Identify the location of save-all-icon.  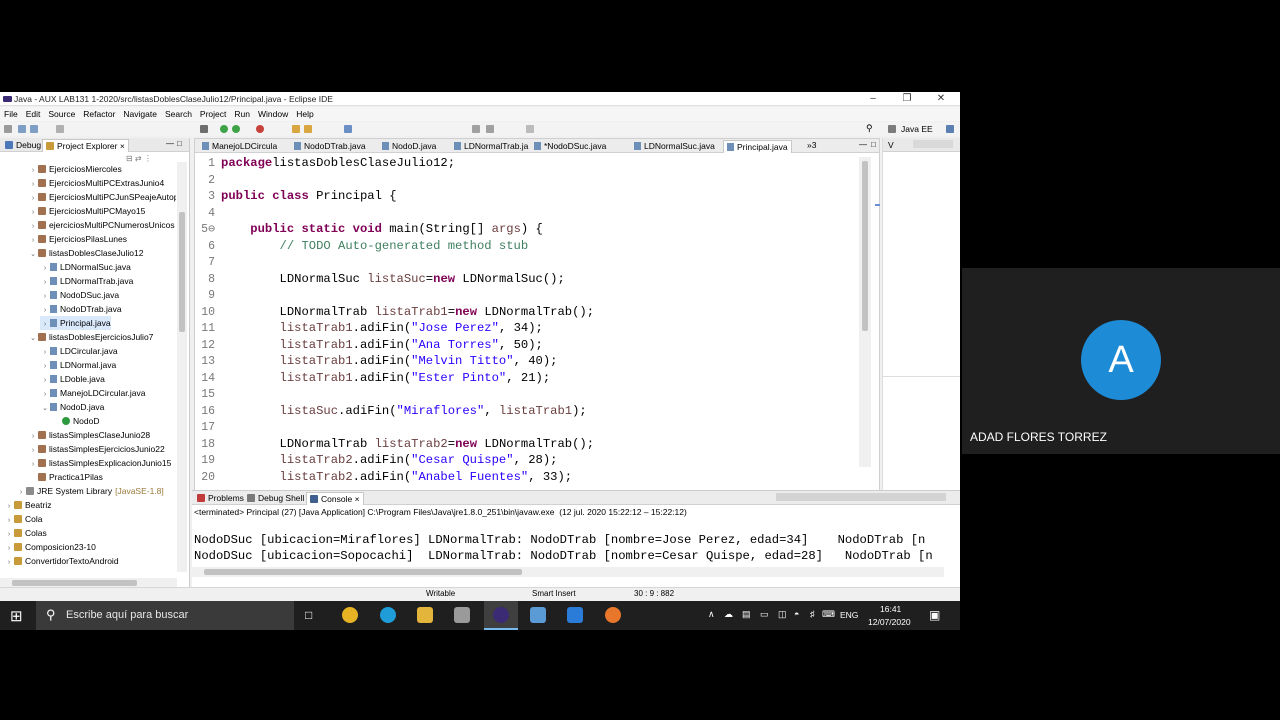
(34, 129).